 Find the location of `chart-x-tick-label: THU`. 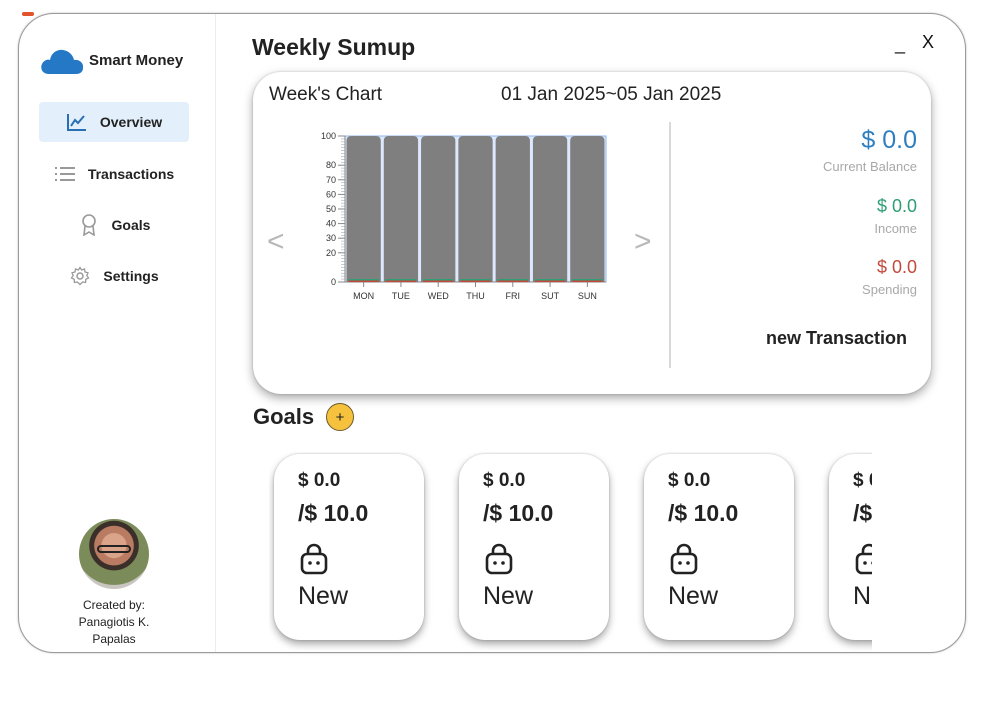

chart-x-tick-label: THU is located at coordinates (475, 296).